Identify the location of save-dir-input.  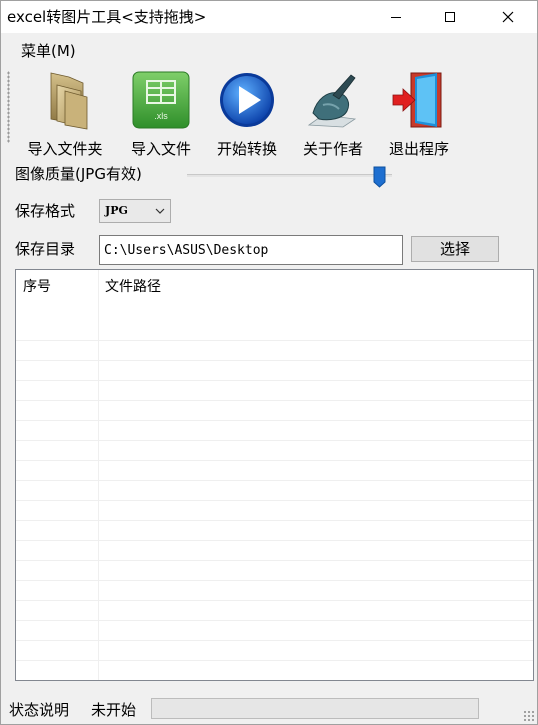
(251, 250).